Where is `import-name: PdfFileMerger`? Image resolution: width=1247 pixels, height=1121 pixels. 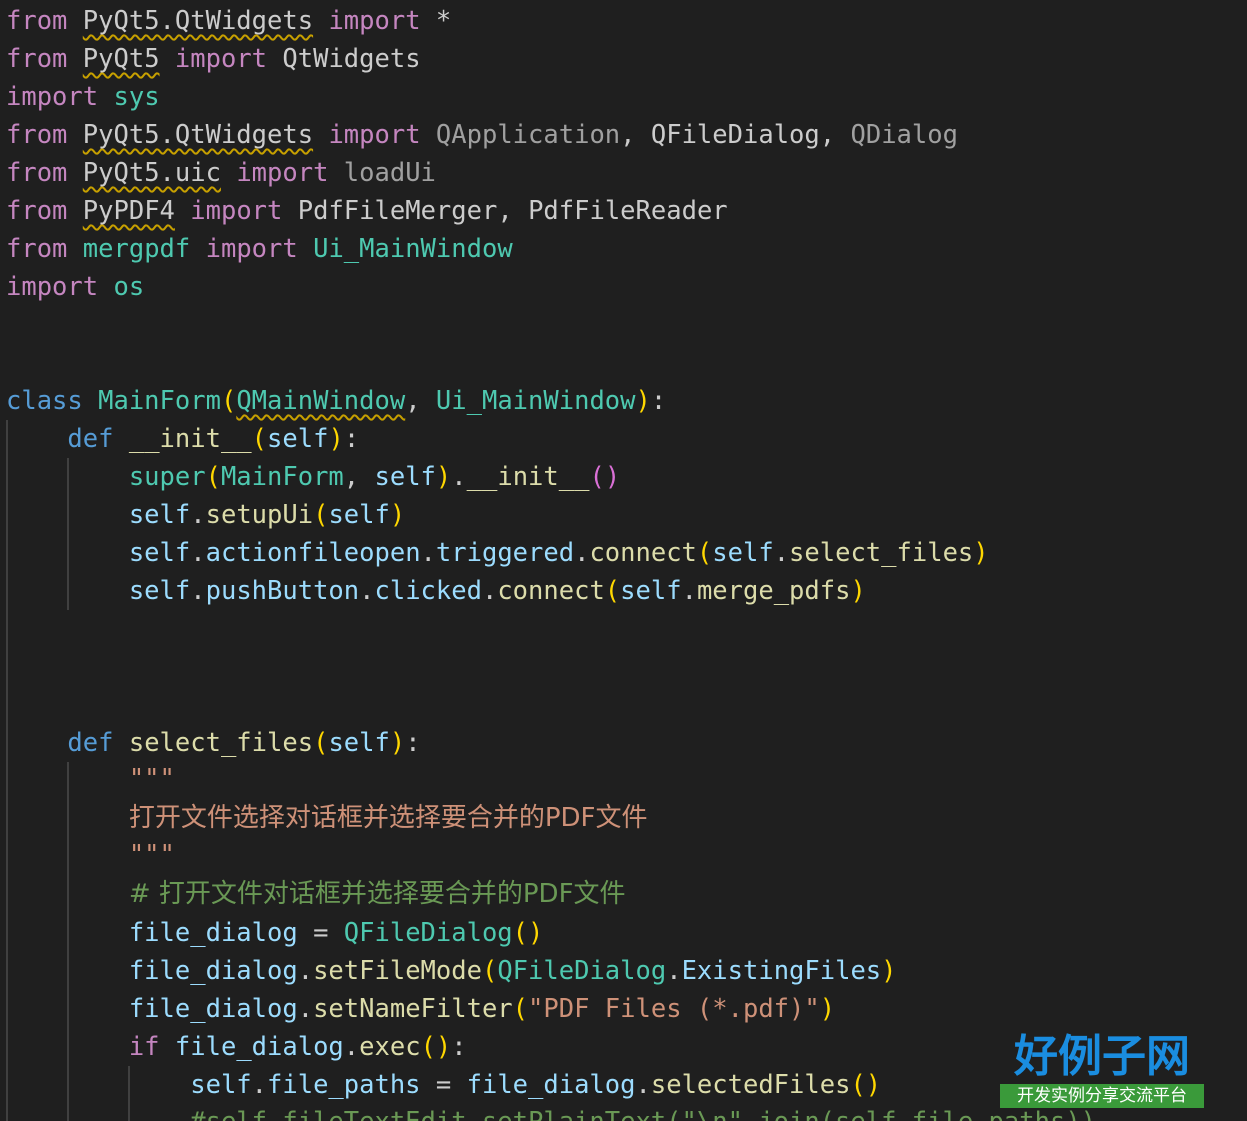 import-name: PdfFileMerger is located at coordinates (397, 211).